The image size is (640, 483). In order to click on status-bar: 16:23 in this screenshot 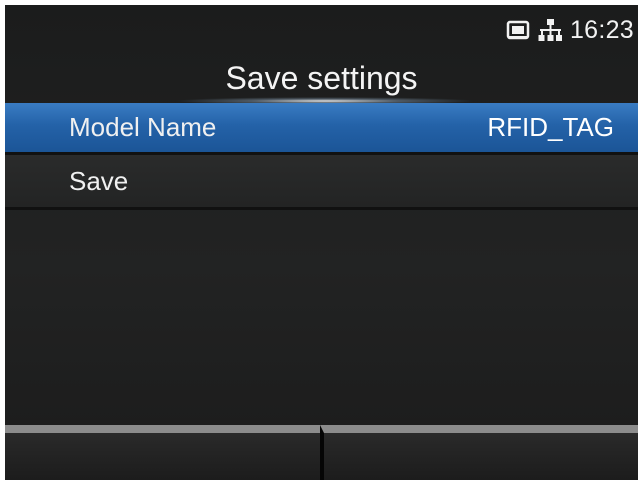, I will do `click(572, 30)`.